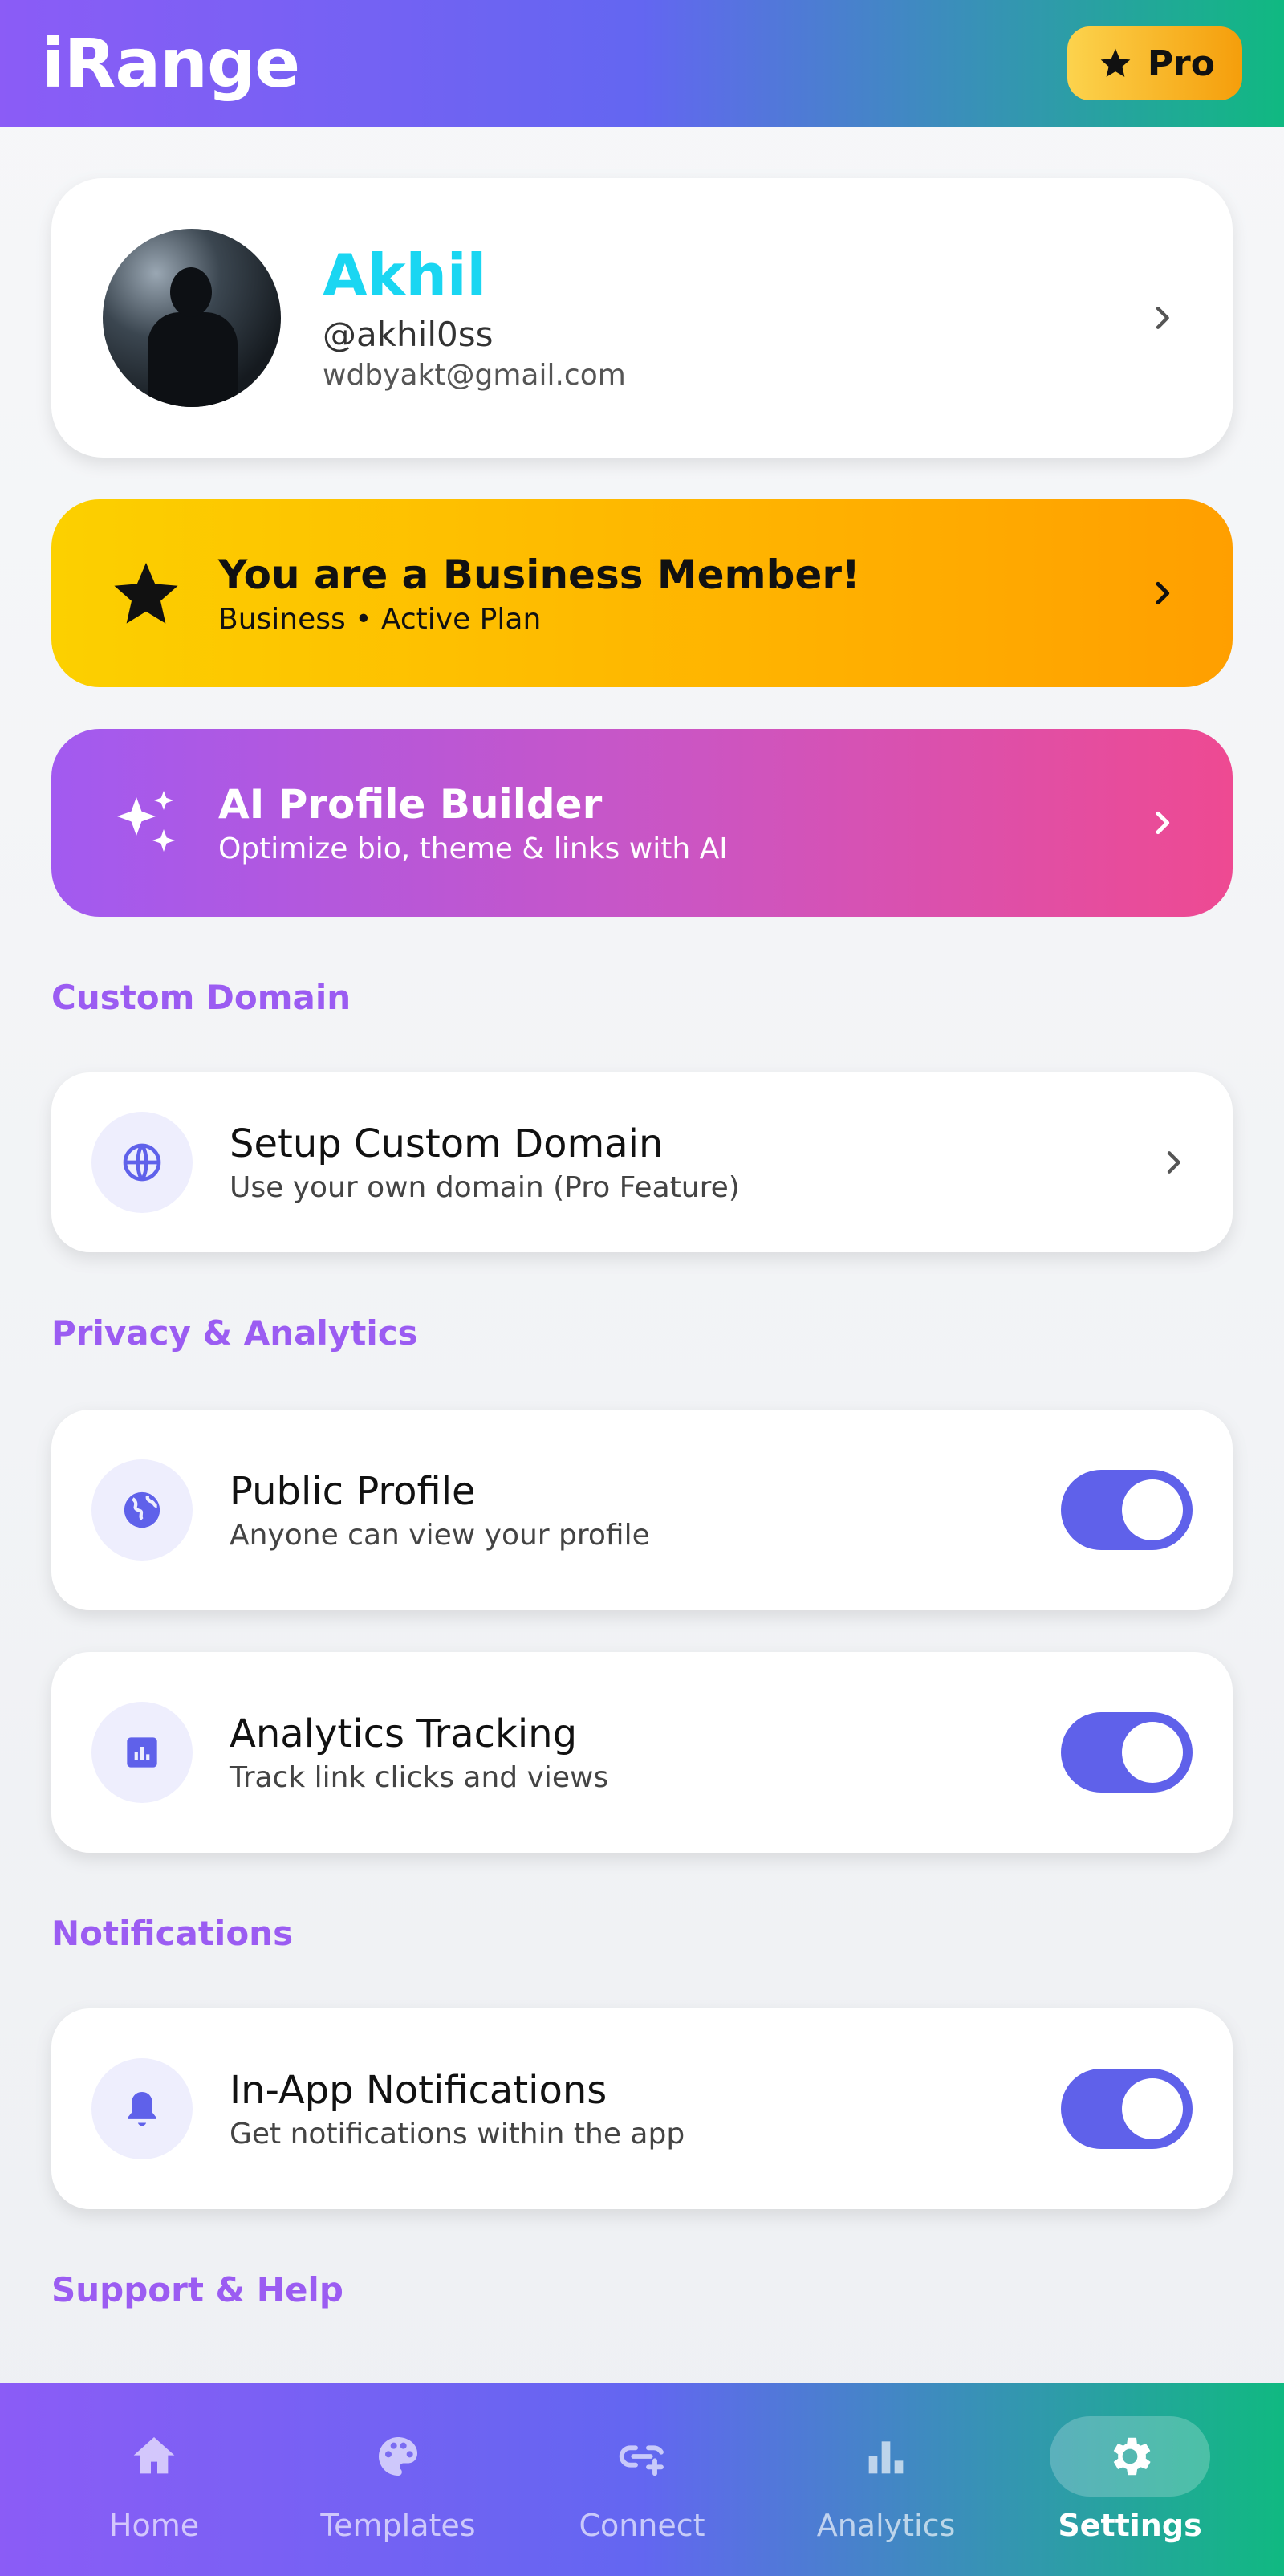 This screenshot has width=1284, height=2576. What do you see at coordinates (172, 1933) in the screenshot?
I see `section-title-notifications: Notifications` at bounding box center [172, 1933].